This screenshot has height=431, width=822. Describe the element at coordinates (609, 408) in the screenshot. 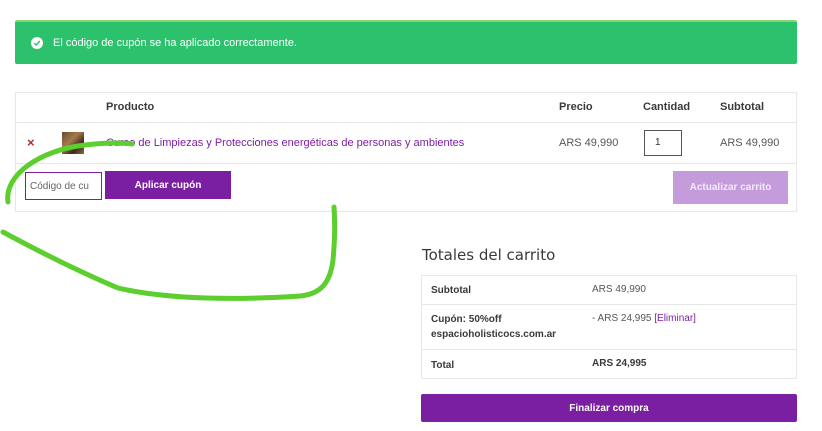

I see `checkout-button: Finalizar compra` at that location.